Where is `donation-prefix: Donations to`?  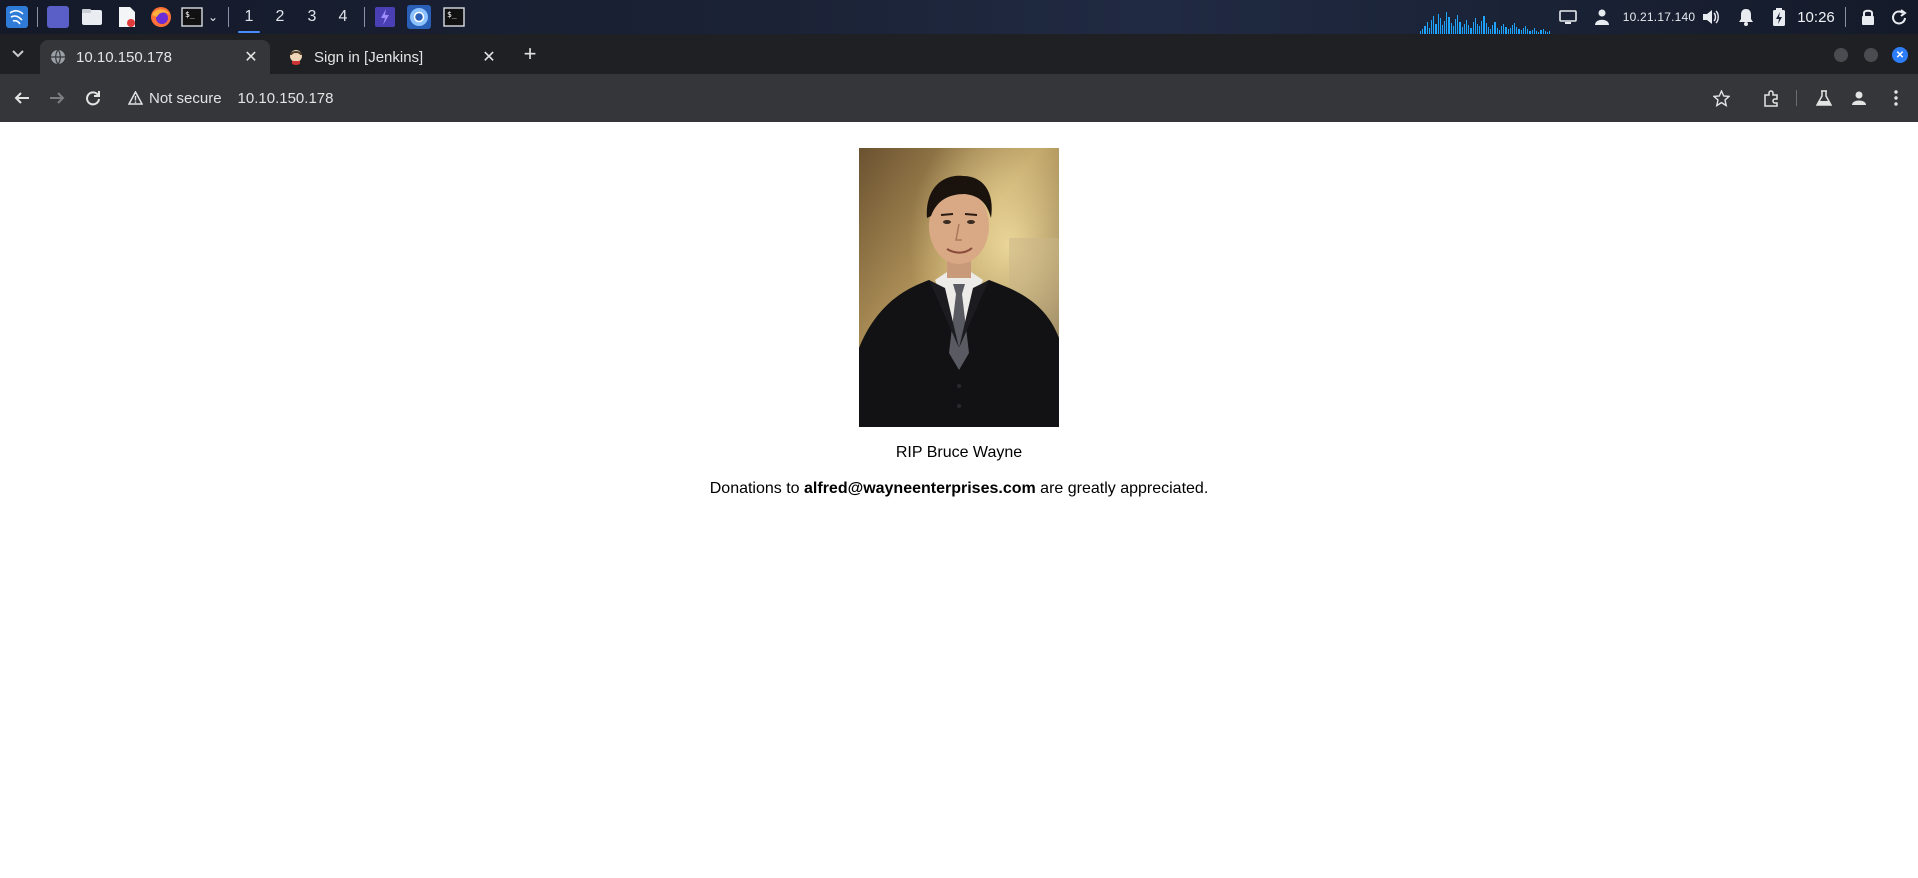 donation-prefix: Donations to is located at coordinates (757, 488).